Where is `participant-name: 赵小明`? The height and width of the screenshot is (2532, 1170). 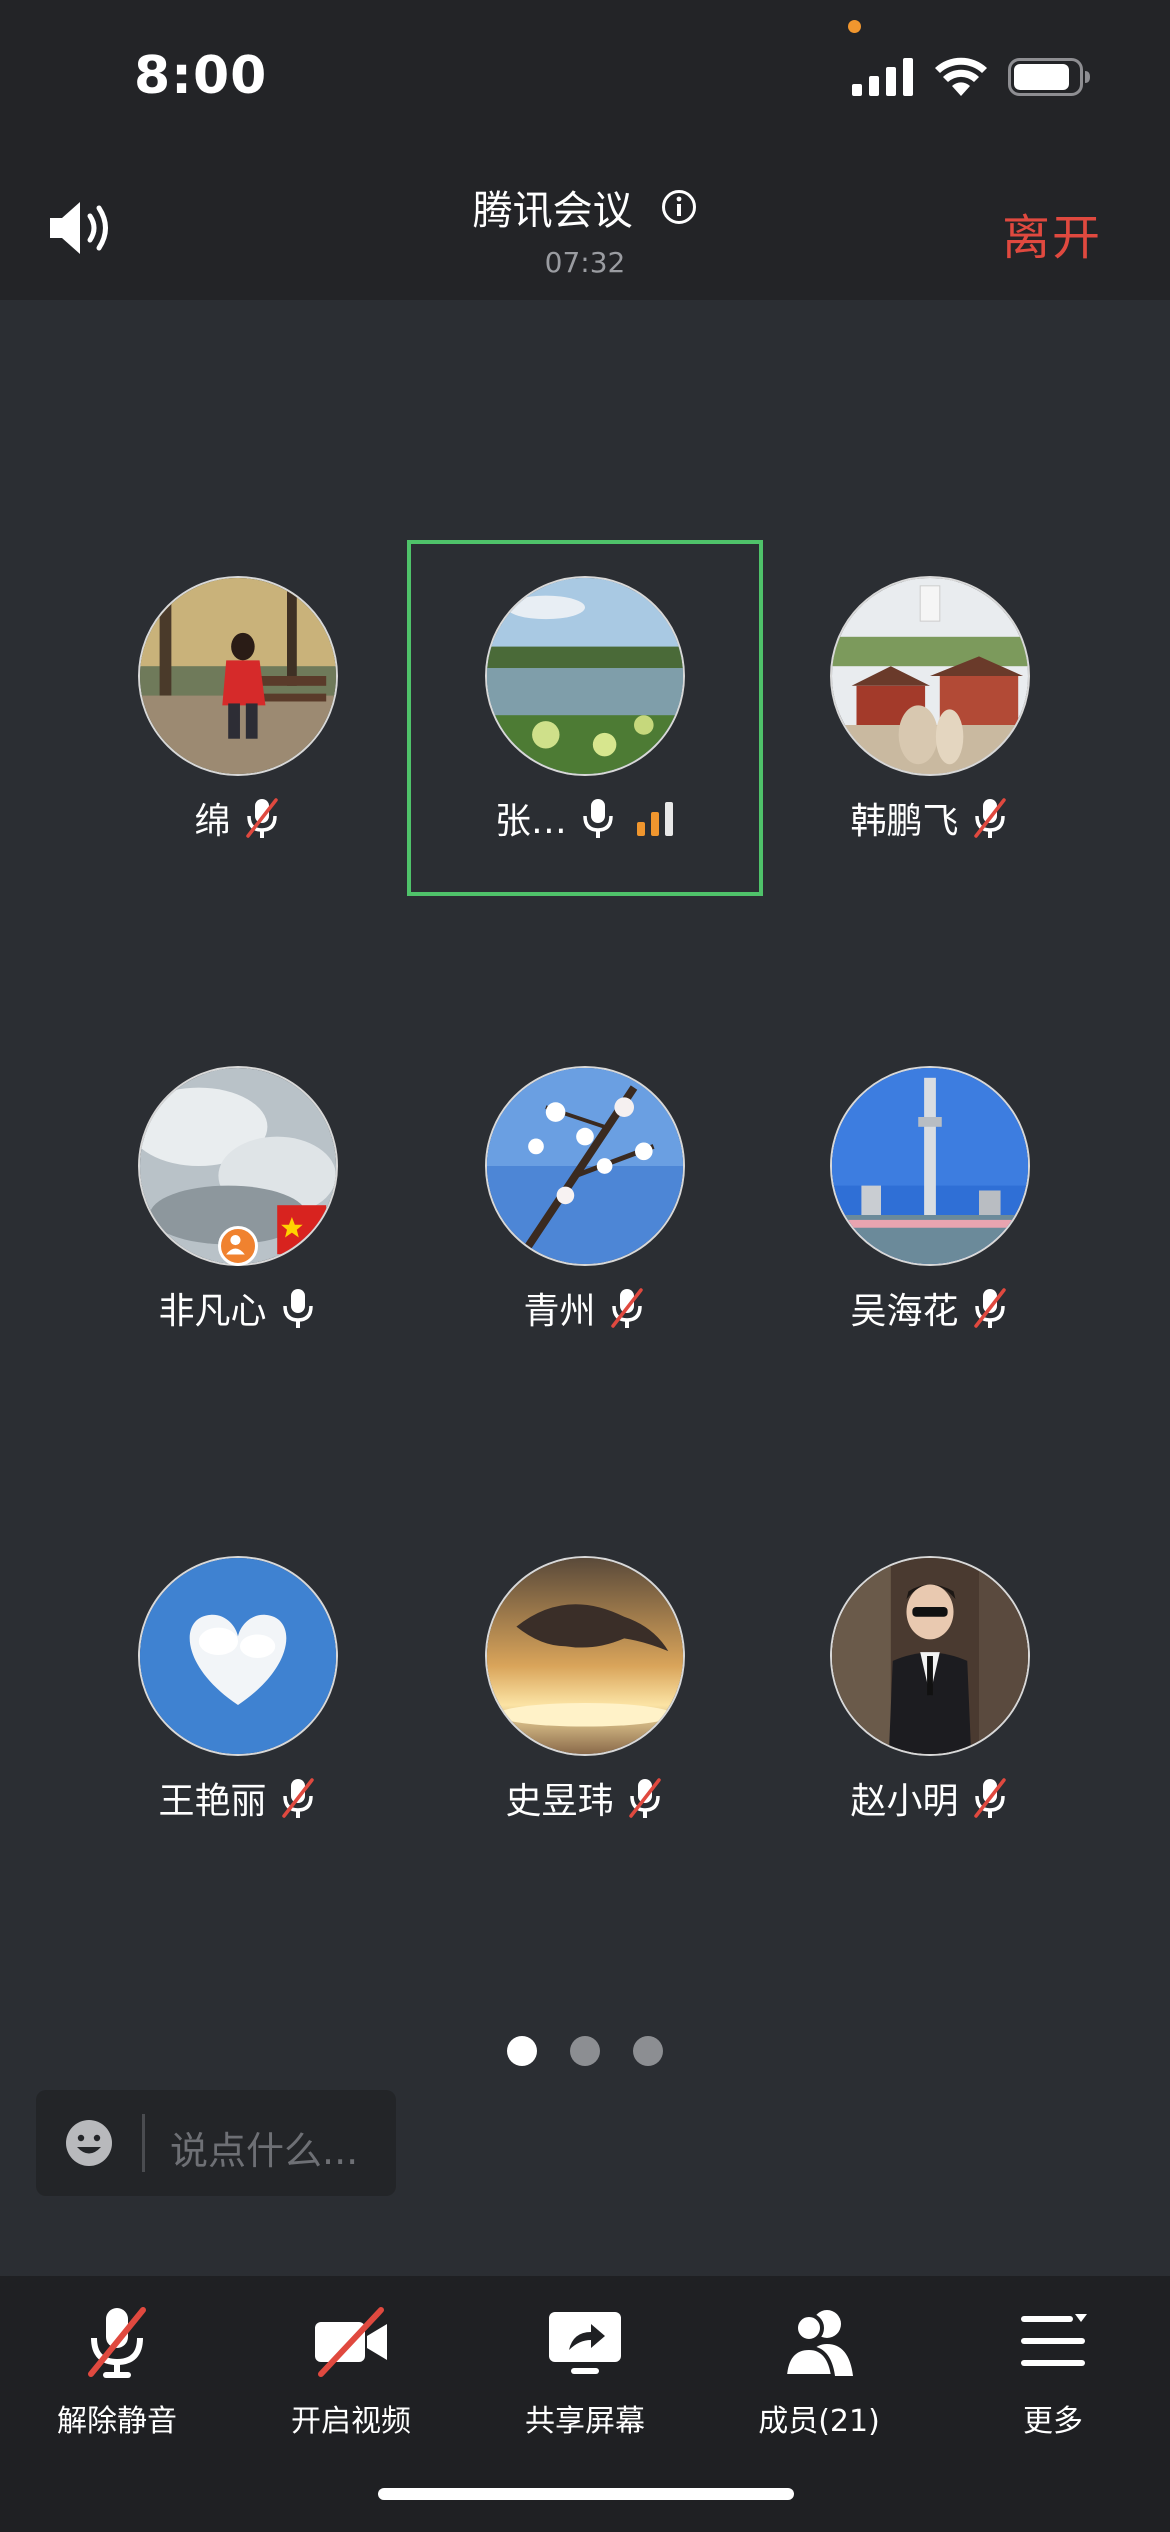 participant-name: 赵小明 is located at coordinates (904, 1801).